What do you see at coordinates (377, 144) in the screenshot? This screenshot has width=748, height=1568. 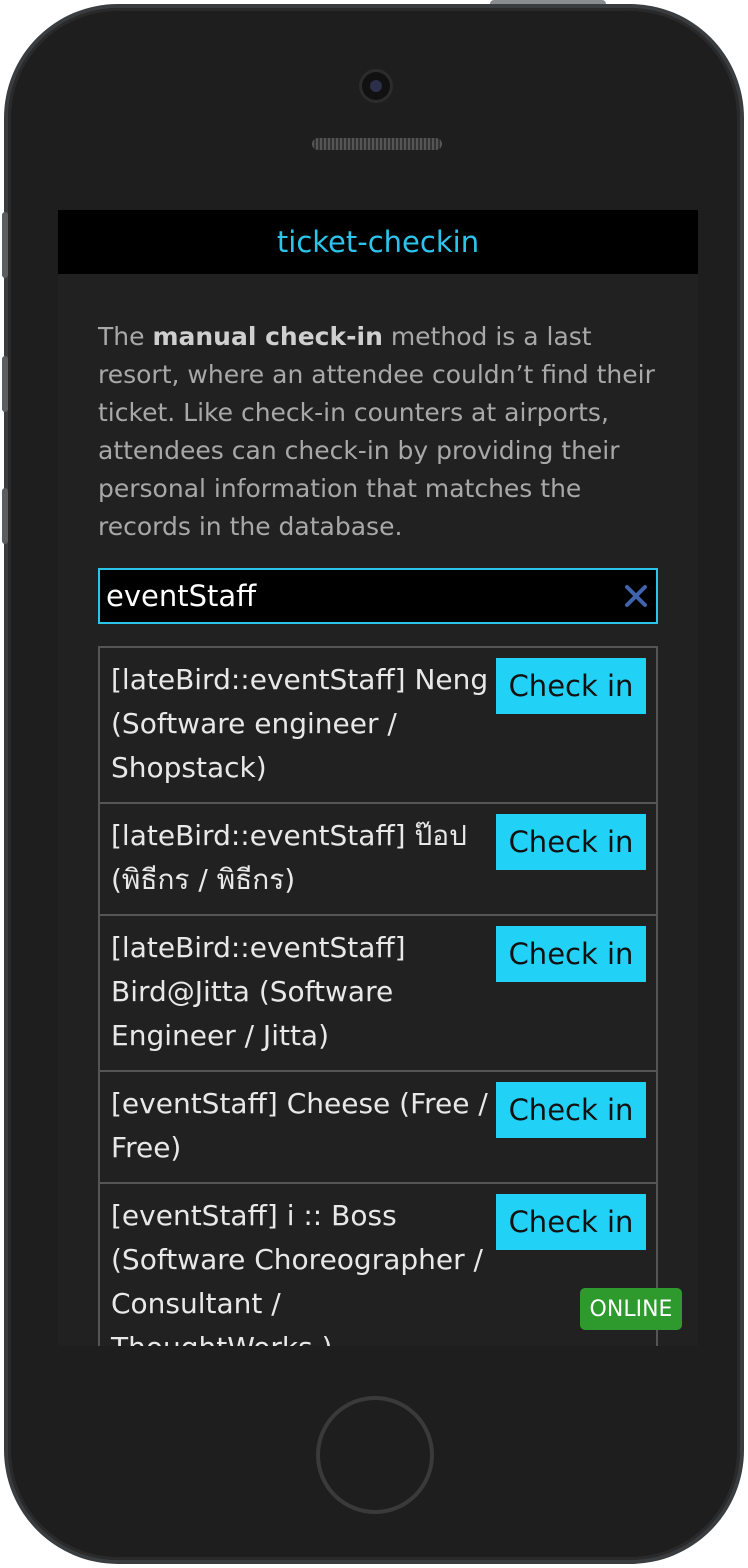 I see `speaker-grille` at bounding box center [377, 144].